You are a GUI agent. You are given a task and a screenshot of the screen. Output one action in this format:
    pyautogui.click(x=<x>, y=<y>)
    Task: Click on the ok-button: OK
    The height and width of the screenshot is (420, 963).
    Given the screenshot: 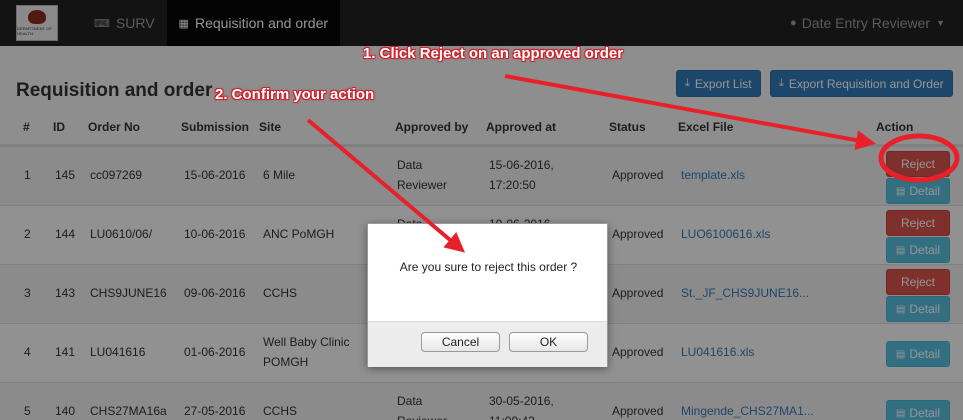 What is the action you would take?
    pyautogui.click(x=548, y=342)
    